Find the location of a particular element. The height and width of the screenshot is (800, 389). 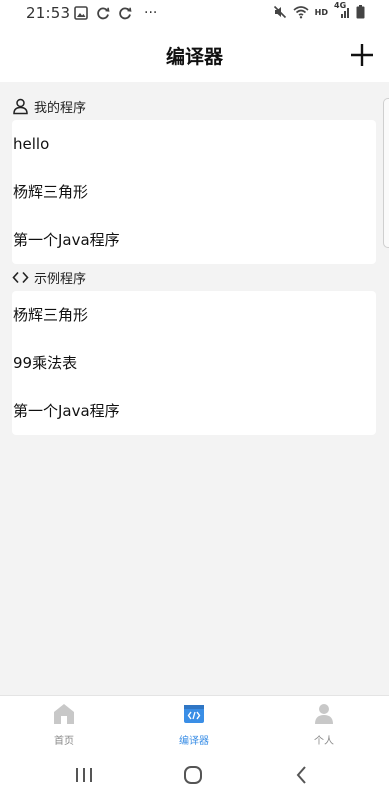

compiler-icon is located at coordinates (194, 714).